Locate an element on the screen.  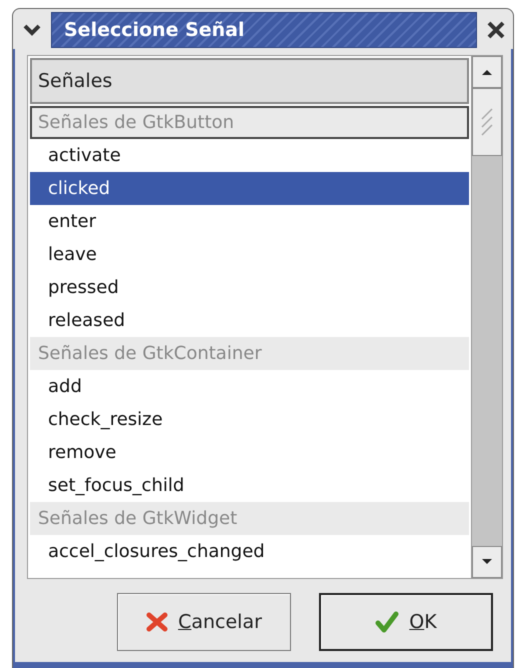
scroll-up-button is located at coordinates (487, 72).